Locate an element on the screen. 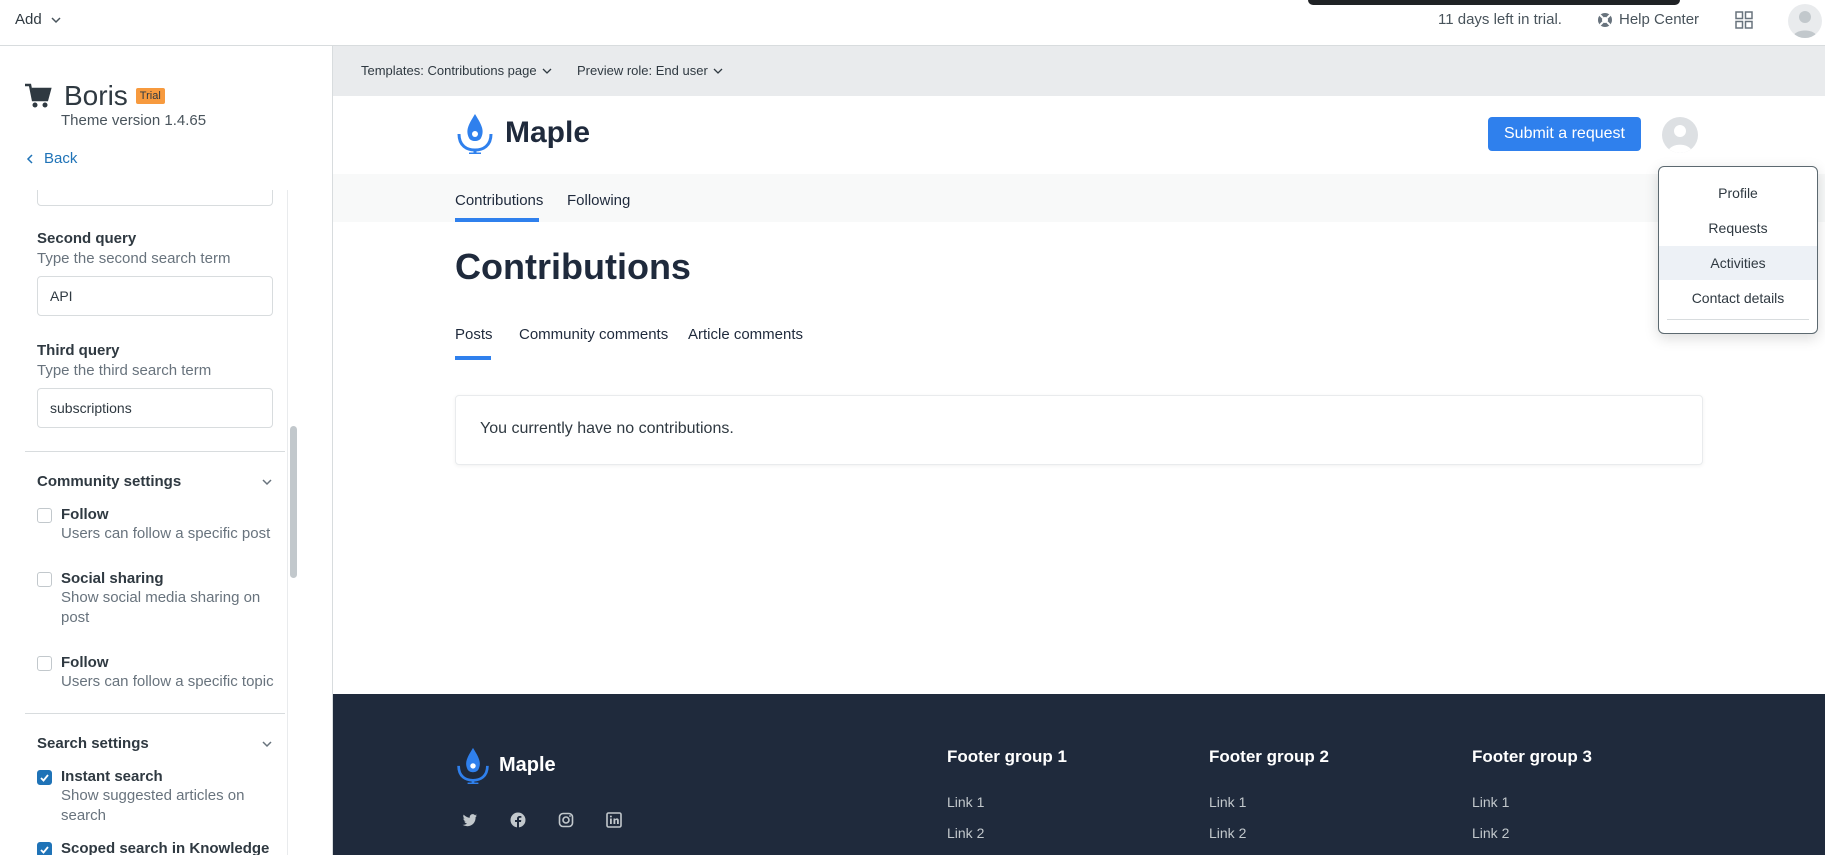 This screenshot has height=855, width=1825. active-subtab-indicator is located at coordinates (473, 358).